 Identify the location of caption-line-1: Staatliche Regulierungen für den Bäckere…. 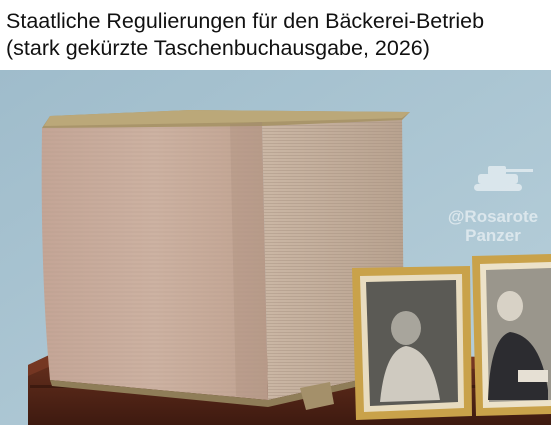
(245, 21).